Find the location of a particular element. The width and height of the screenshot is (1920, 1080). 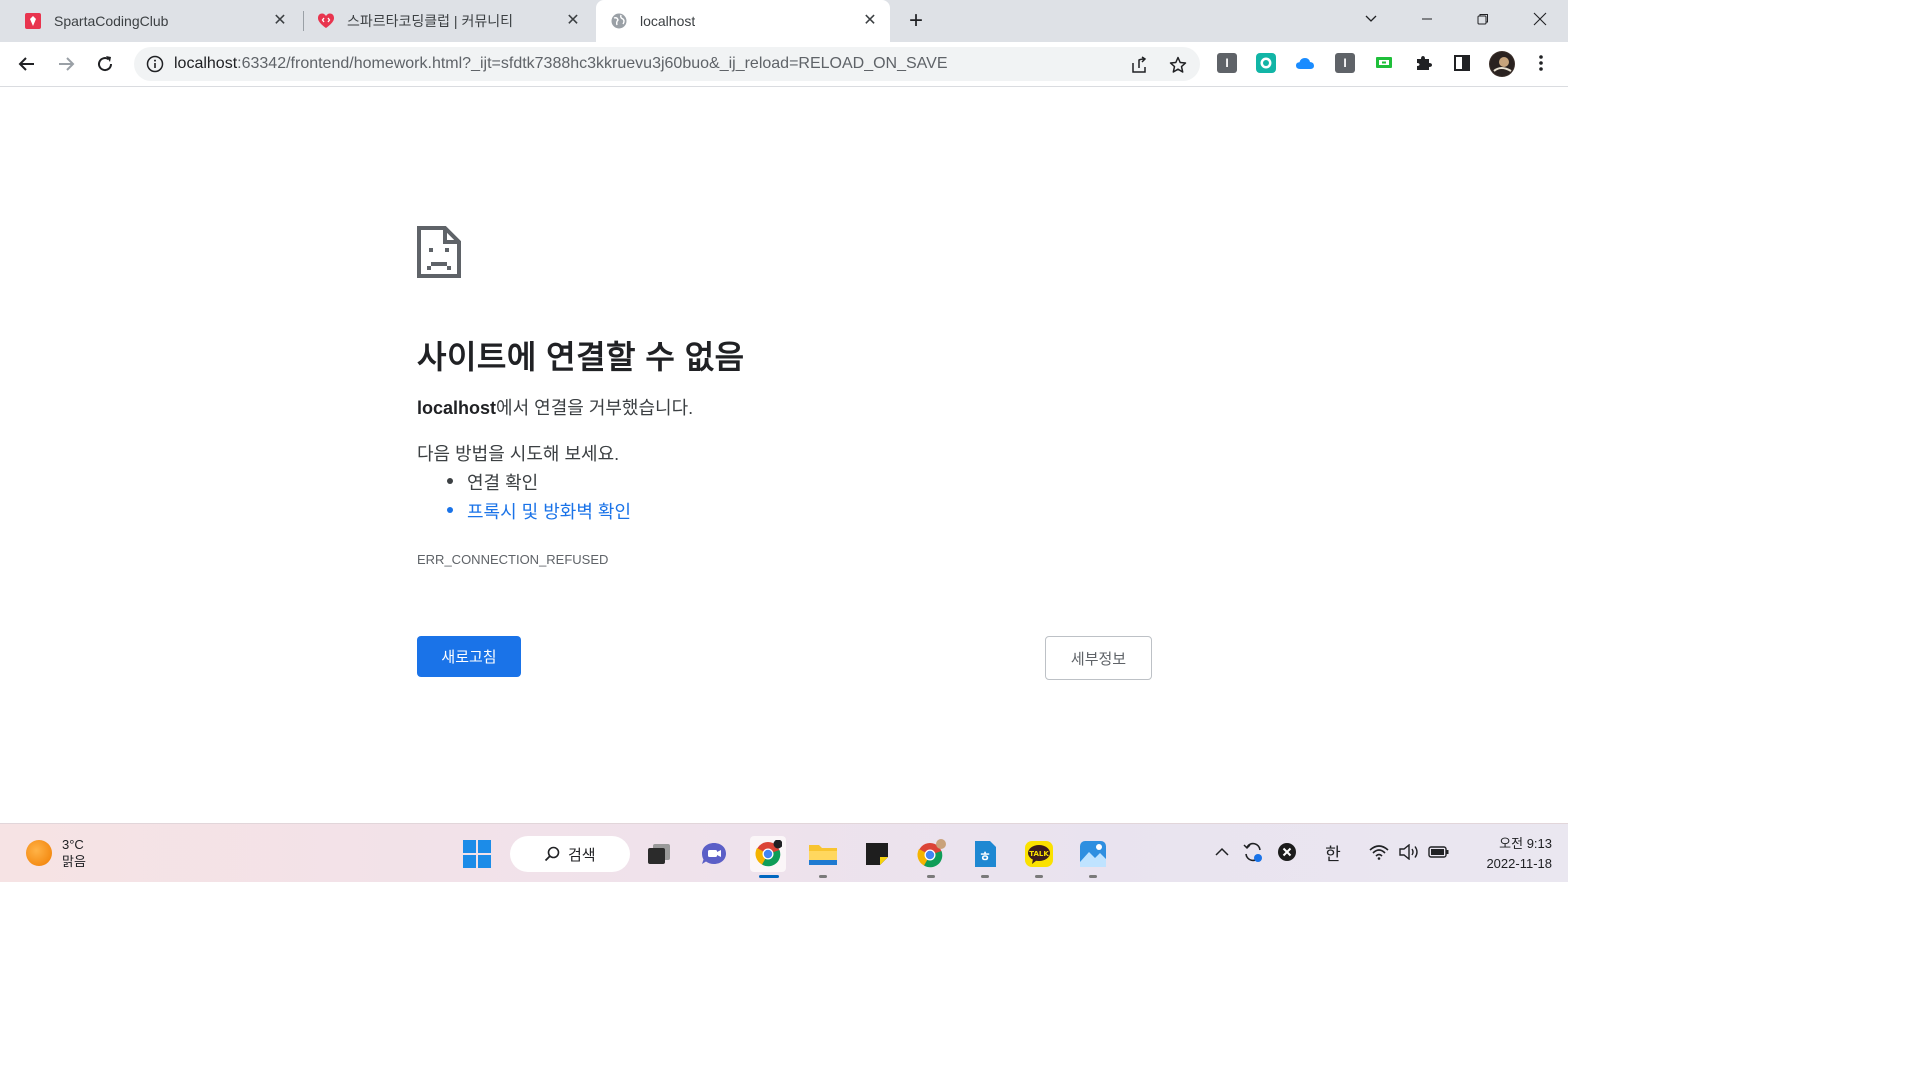

sun-icon is located at coordinates (39, 853).